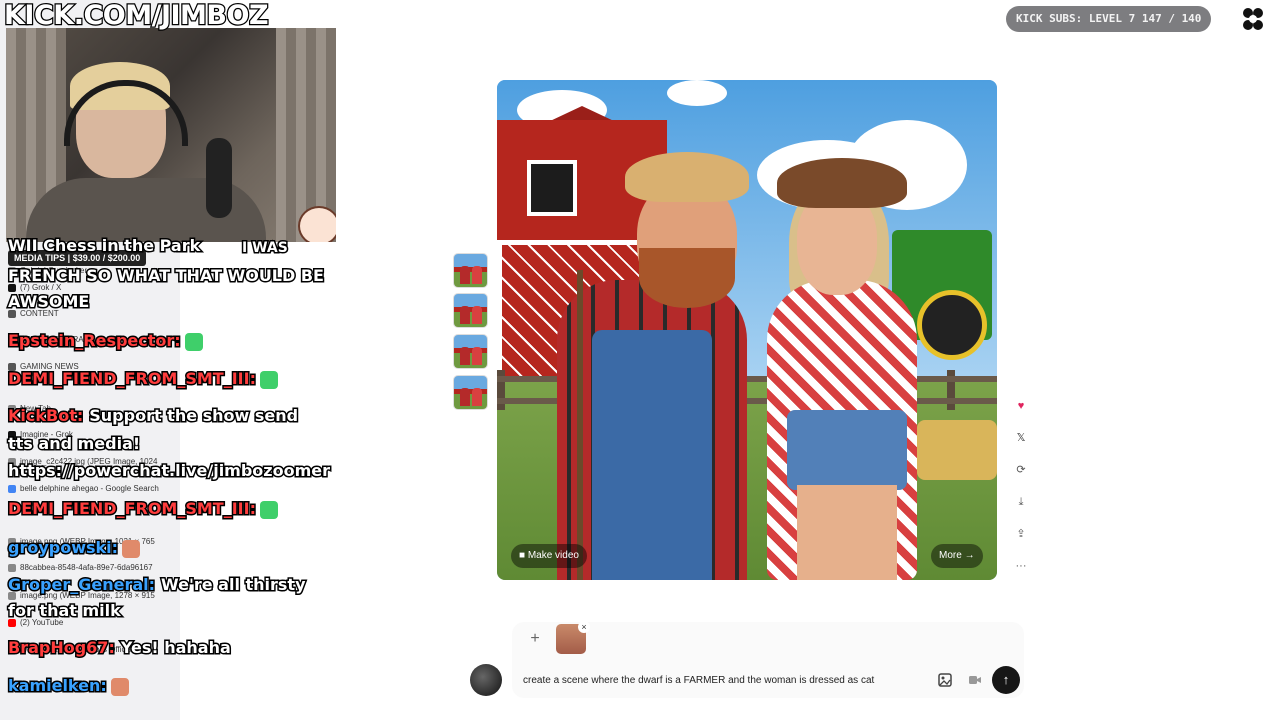 The height and width of the screenshot is (720, 1280). I want to click on chat-text: for that milk, so click(65, 611).